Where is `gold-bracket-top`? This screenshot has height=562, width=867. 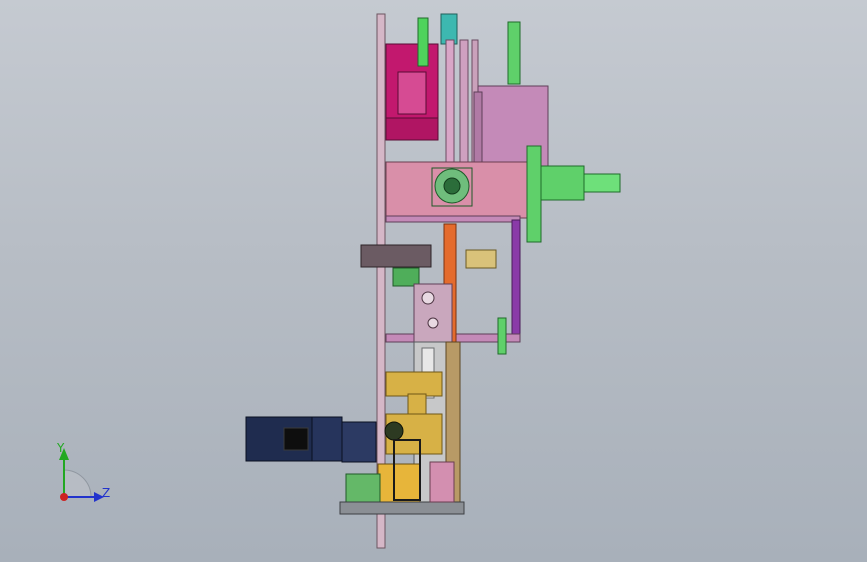
gold-bracket-top is located at coordinates (414, 384).